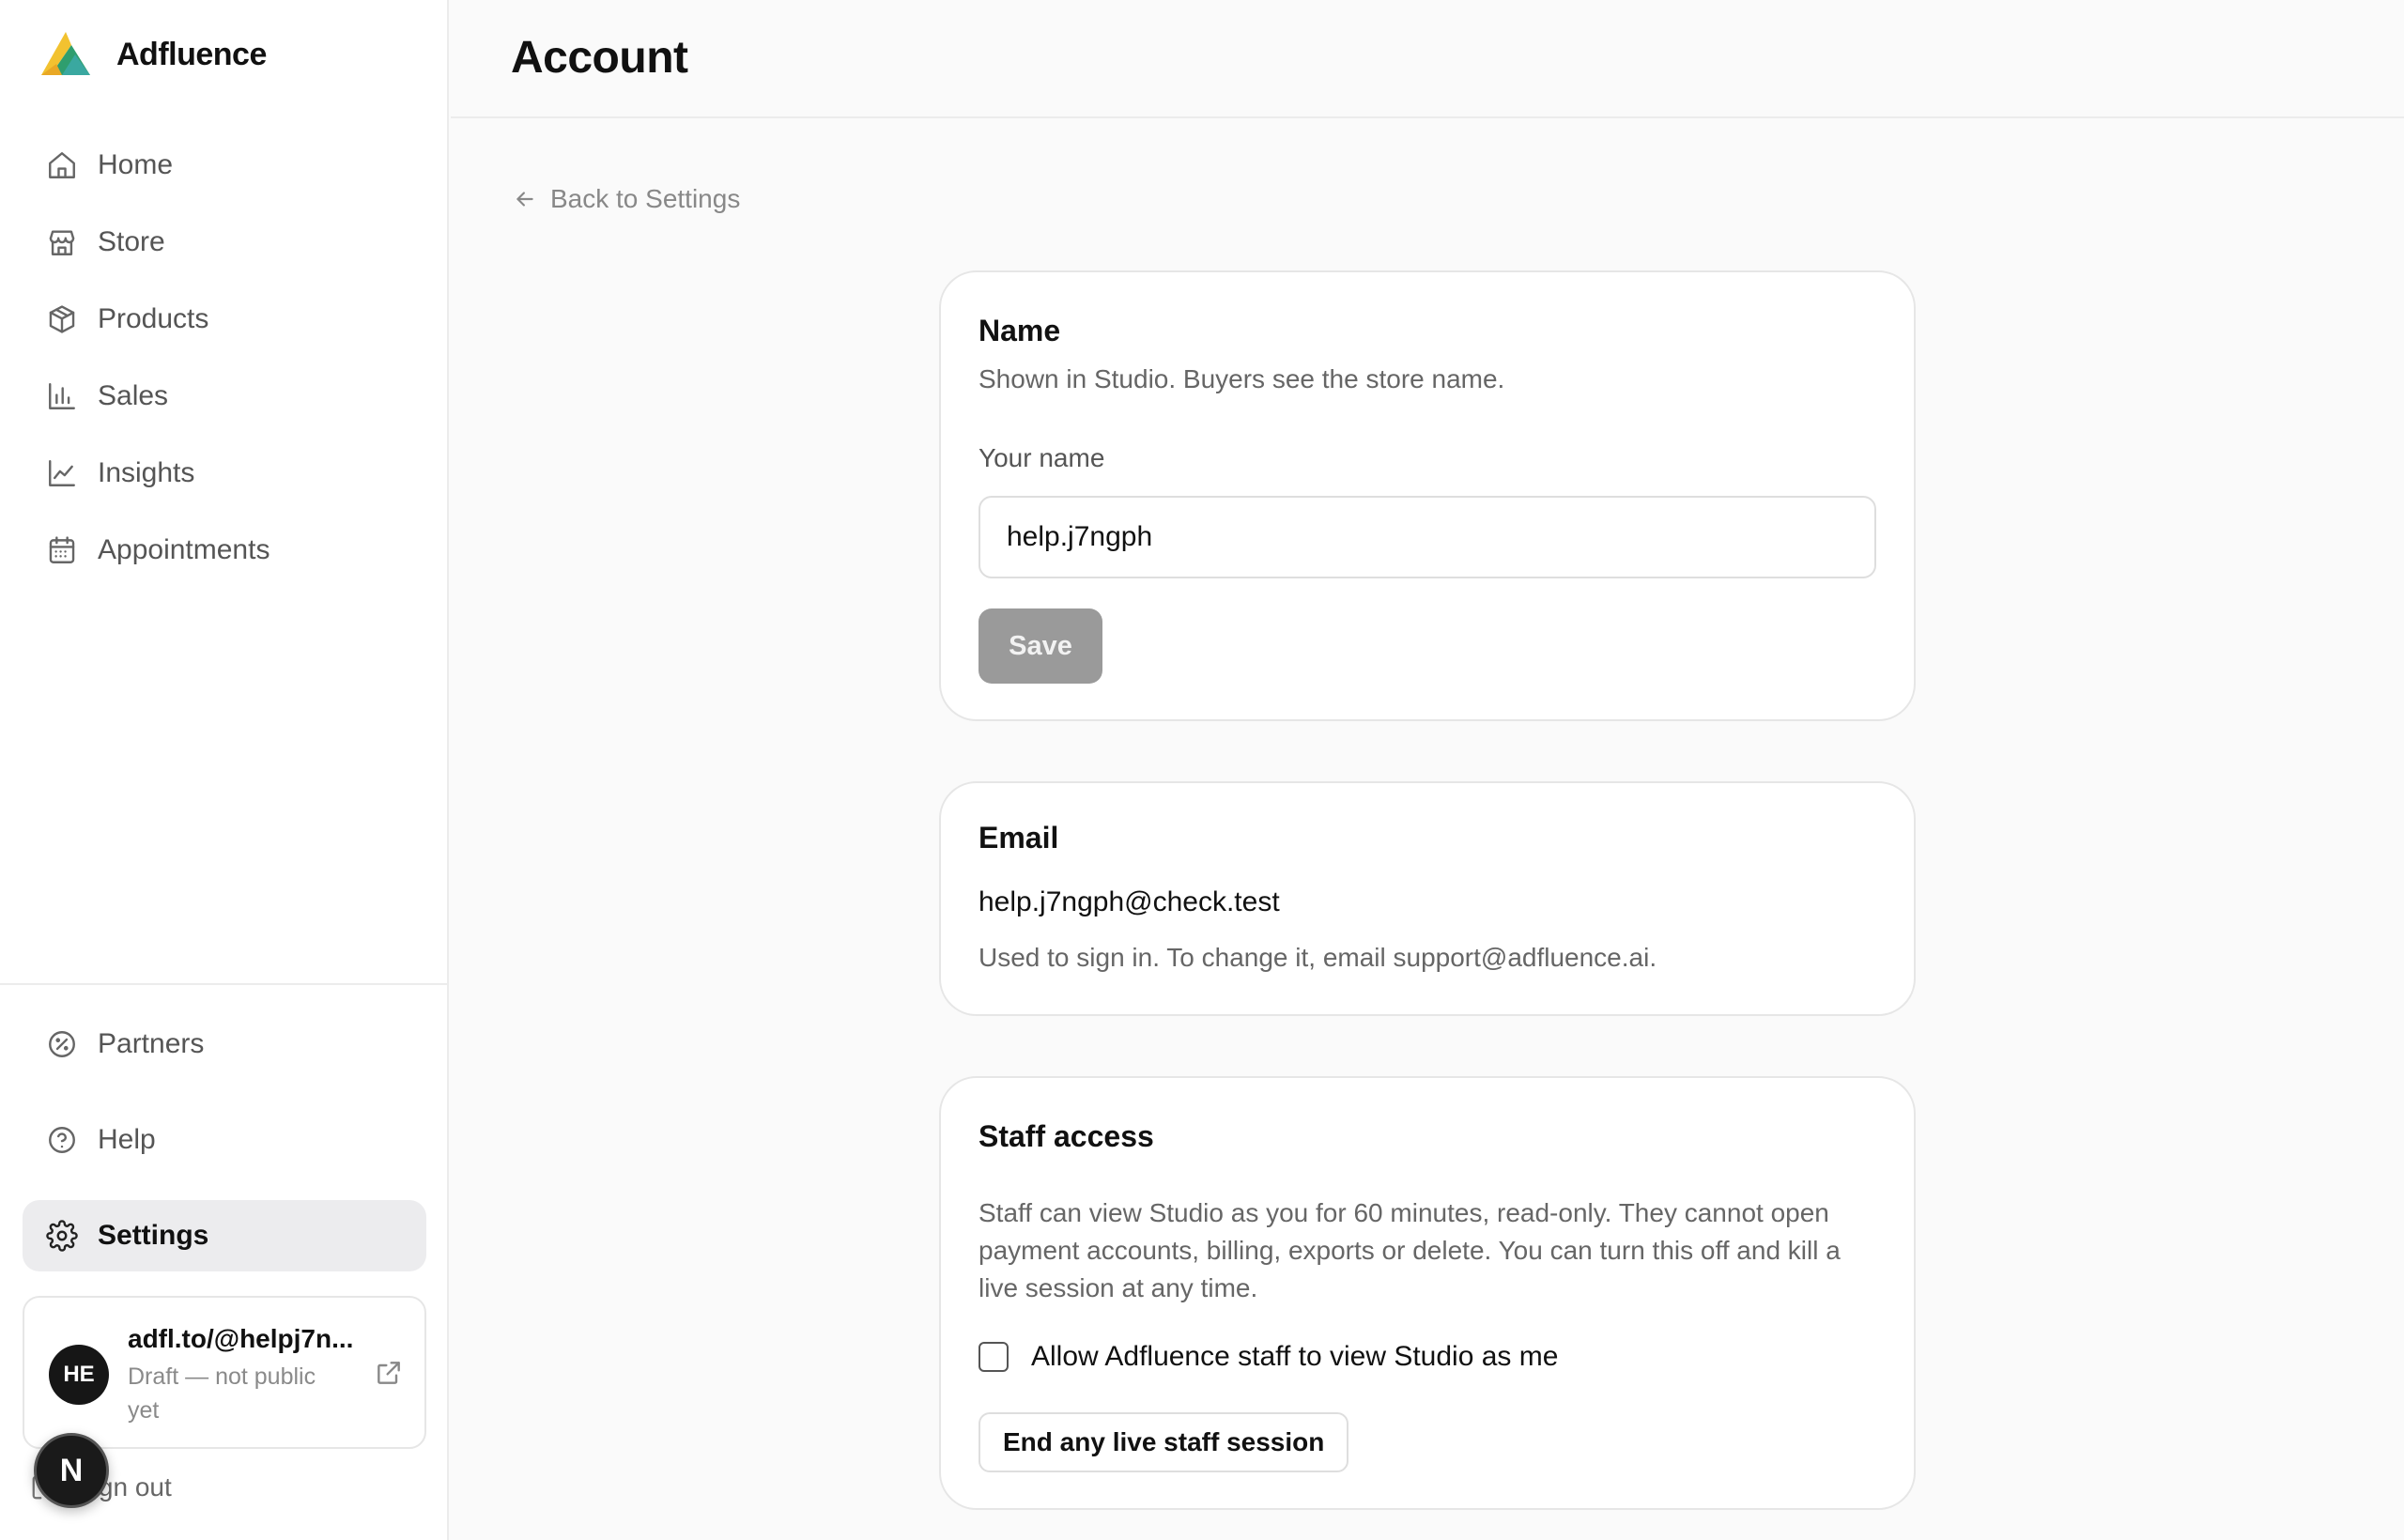 Image resolution: width=2404 pixels, height=1540 pixels. Describe the element at coordinates (224, 319) in the screenshot. I see `sidebar-item-products: Products` at that location.